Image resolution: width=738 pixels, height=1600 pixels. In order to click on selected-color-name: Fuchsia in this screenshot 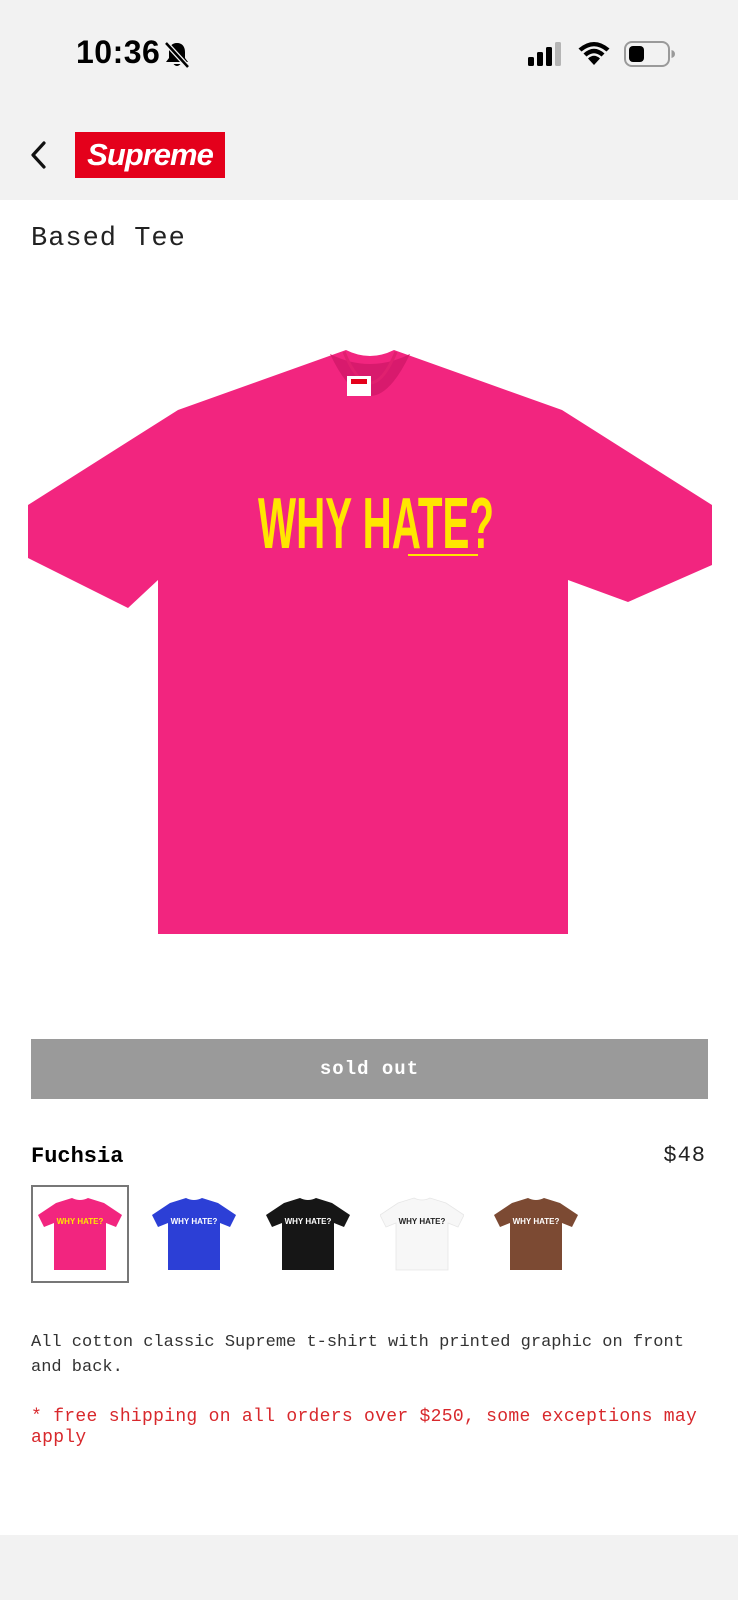, I will do `click(77, 1156)`.